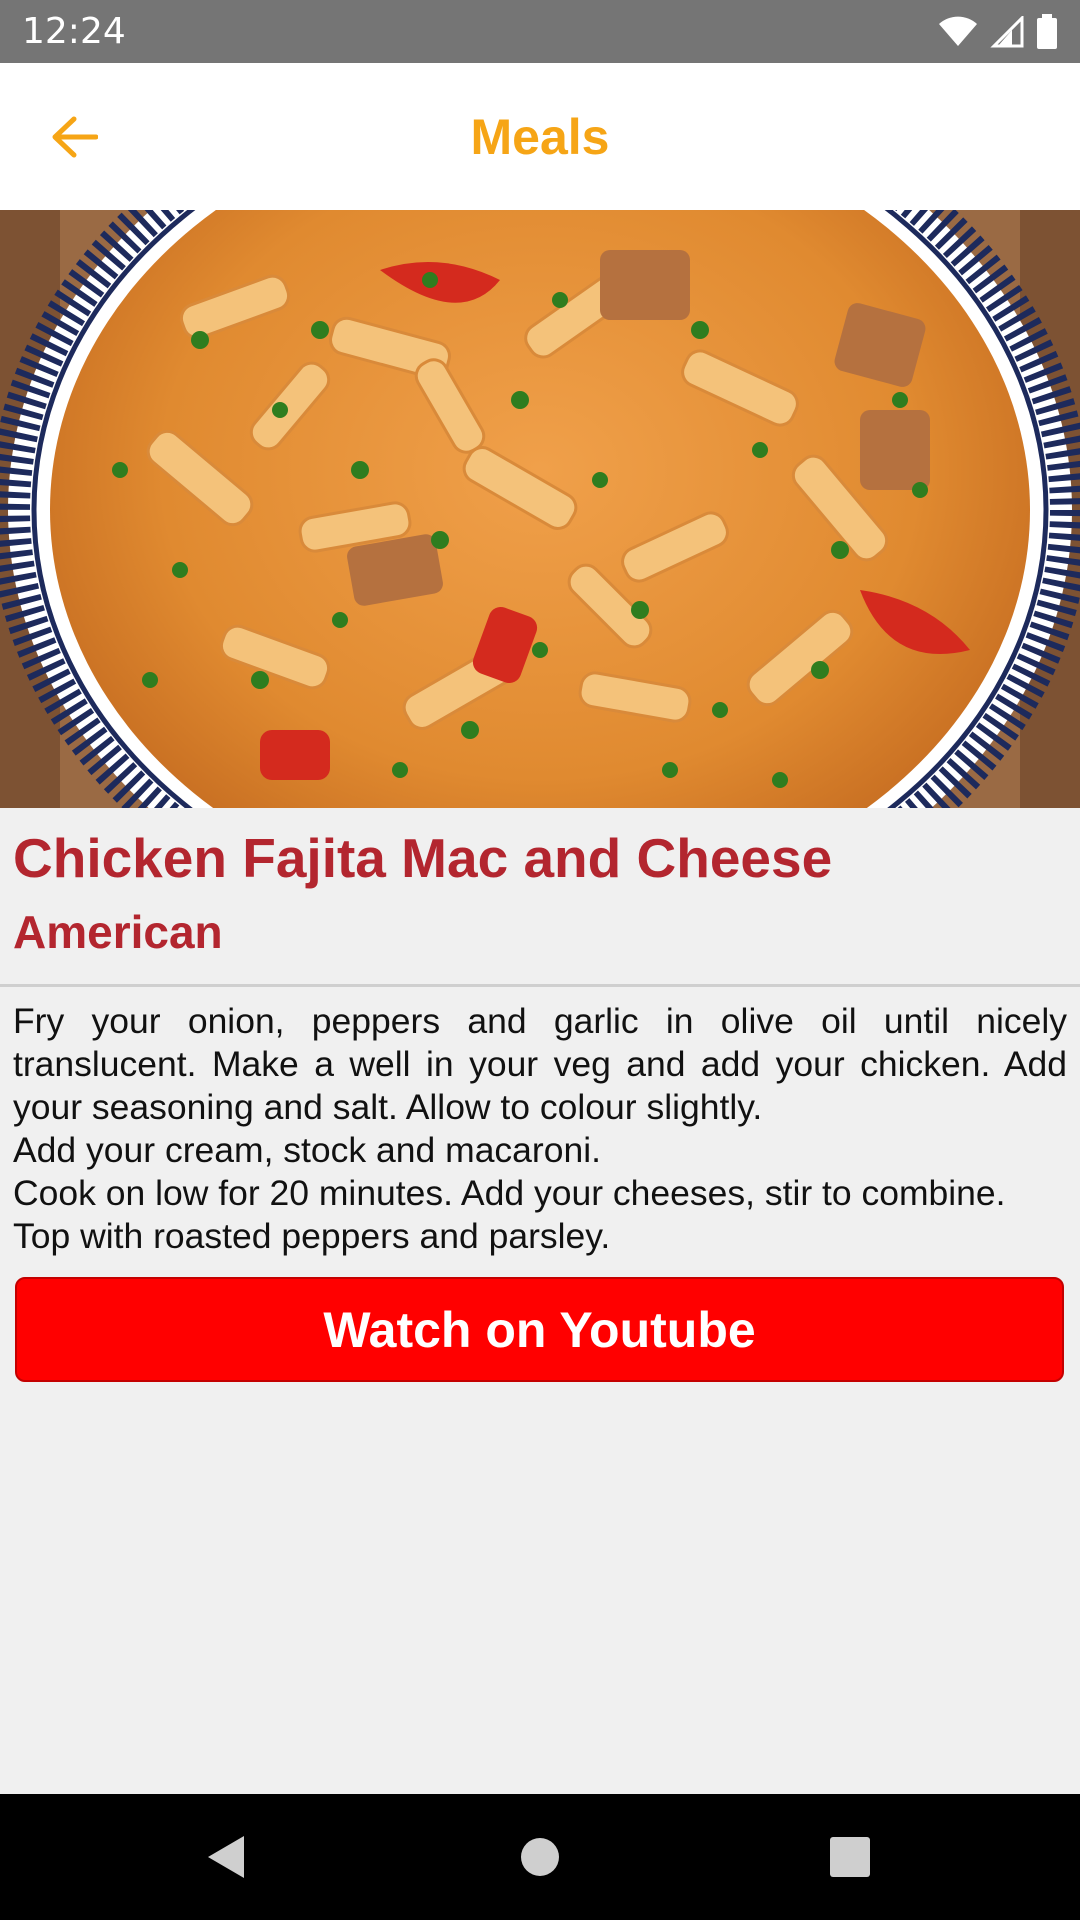 This screenshot has height=1920, width=1080. I want to click on divider, so click(540, 985).